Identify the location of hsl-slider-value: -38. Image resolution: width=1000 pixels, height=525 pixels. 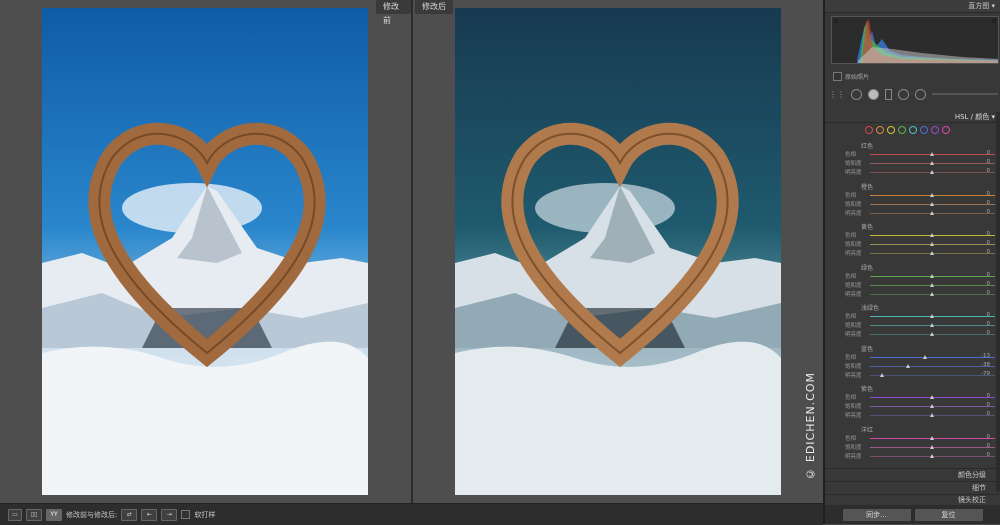
(985, 365).